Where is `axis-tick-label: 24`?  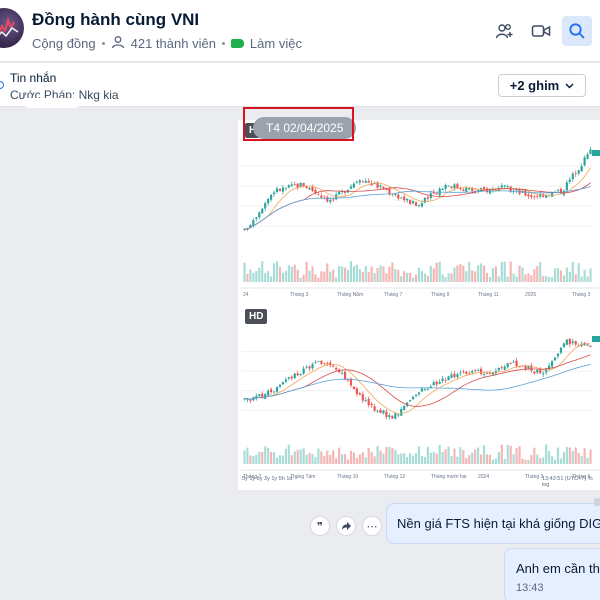
axis-tick-label: 24 is located at coordinates (246, 295).